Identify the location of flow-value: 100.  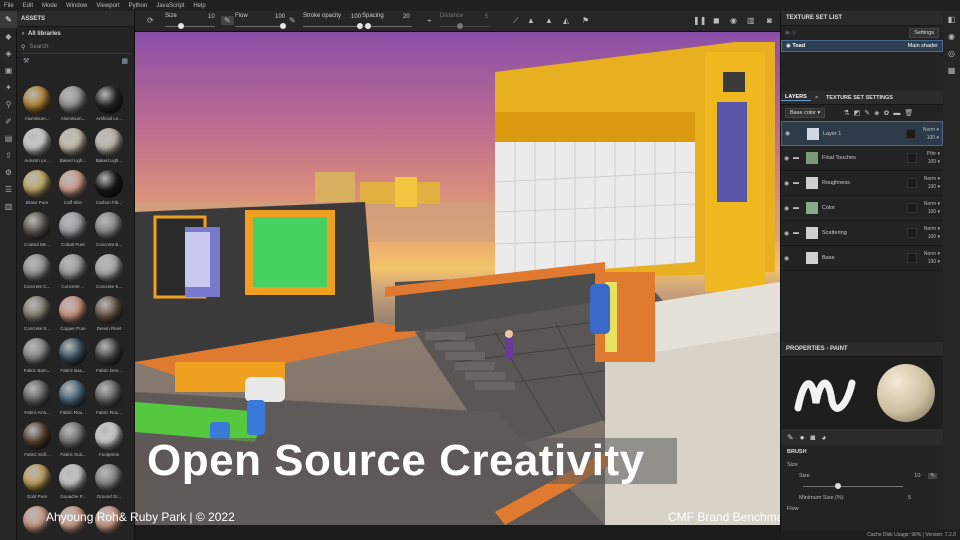
(280, 17).